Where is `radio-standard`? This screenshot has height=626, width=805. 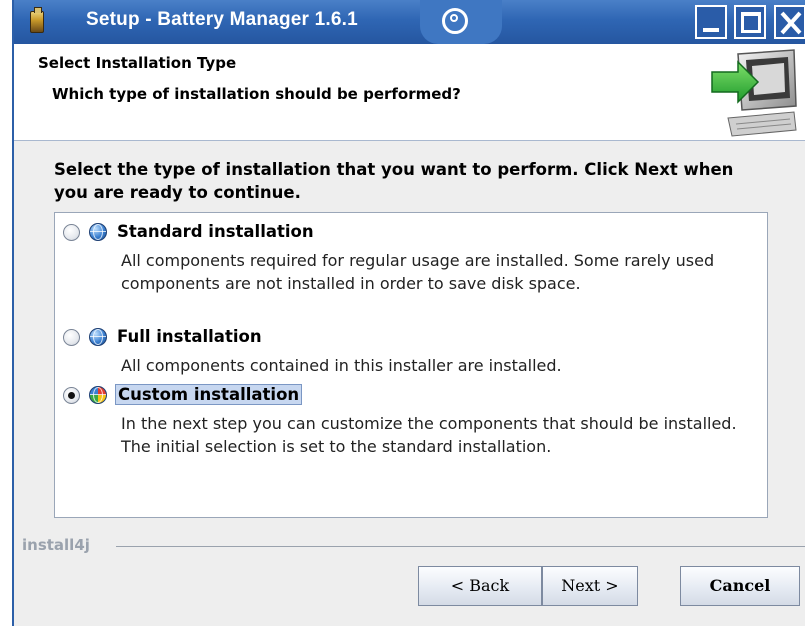 radio-standard is located at coordinates (71, 232).